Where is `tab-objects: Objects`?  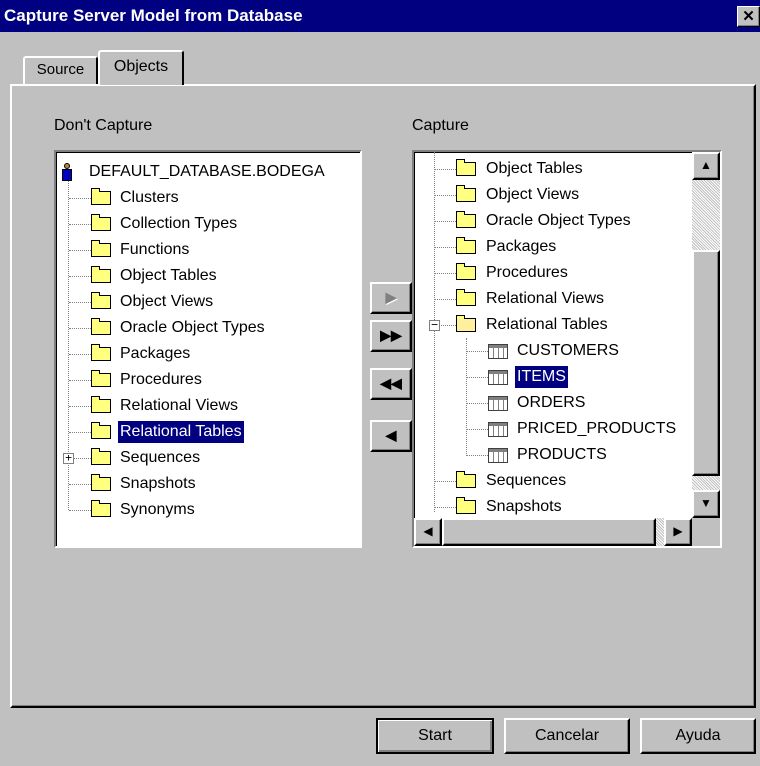
tab-objects: Objects is located at coordinates (141, 67).